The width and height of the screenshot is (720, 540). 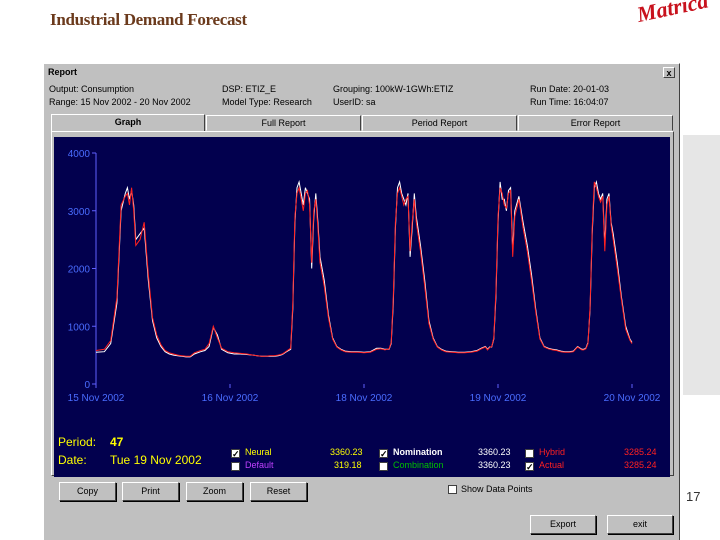 I want to click on x-tick-label: 16 Nov 2002, so click(x=230, y=398).